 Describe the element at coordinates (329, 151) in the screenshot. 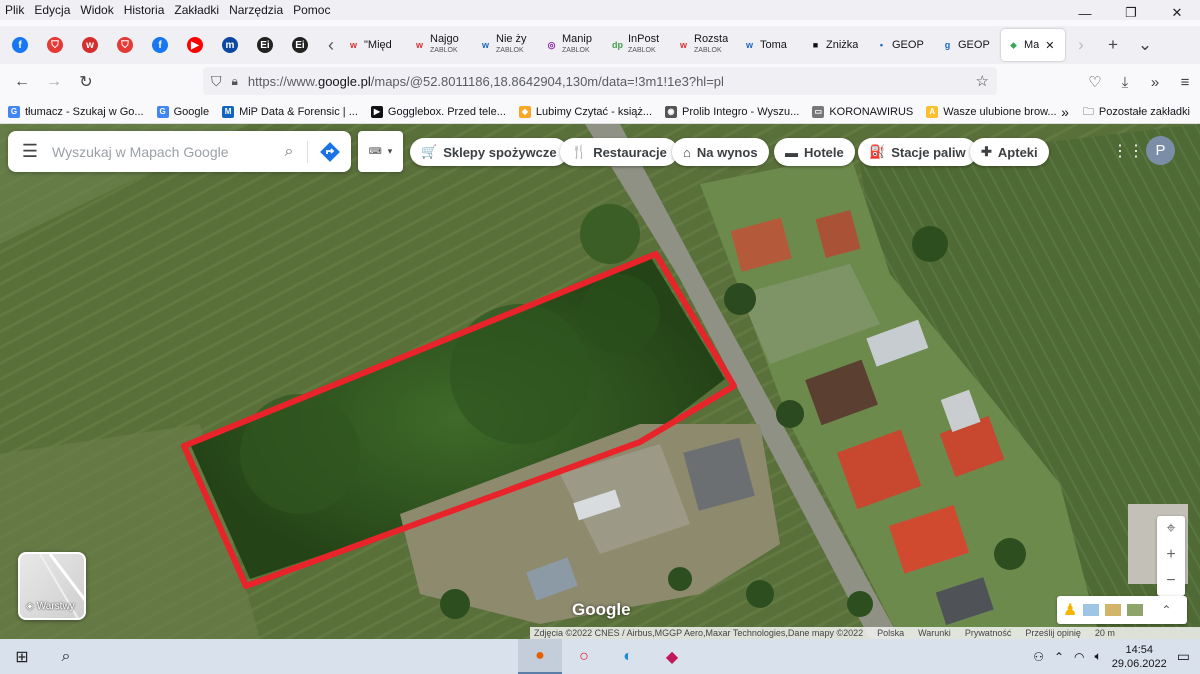

I see `directions-button` at that location.